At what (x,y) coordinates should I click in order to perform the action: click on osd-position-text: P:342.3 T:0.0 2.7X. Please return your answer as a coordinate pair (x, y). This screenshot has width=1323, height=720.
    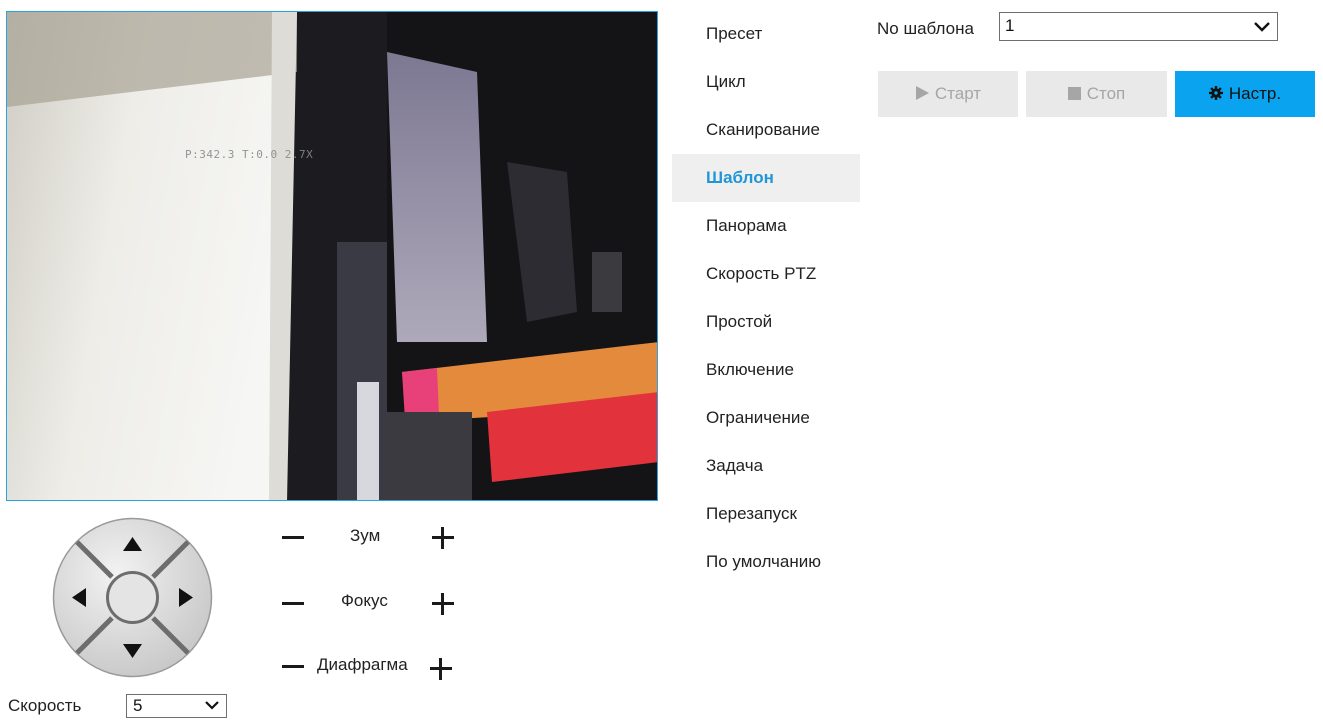
    Looking at the image, I should click on (249, 154).